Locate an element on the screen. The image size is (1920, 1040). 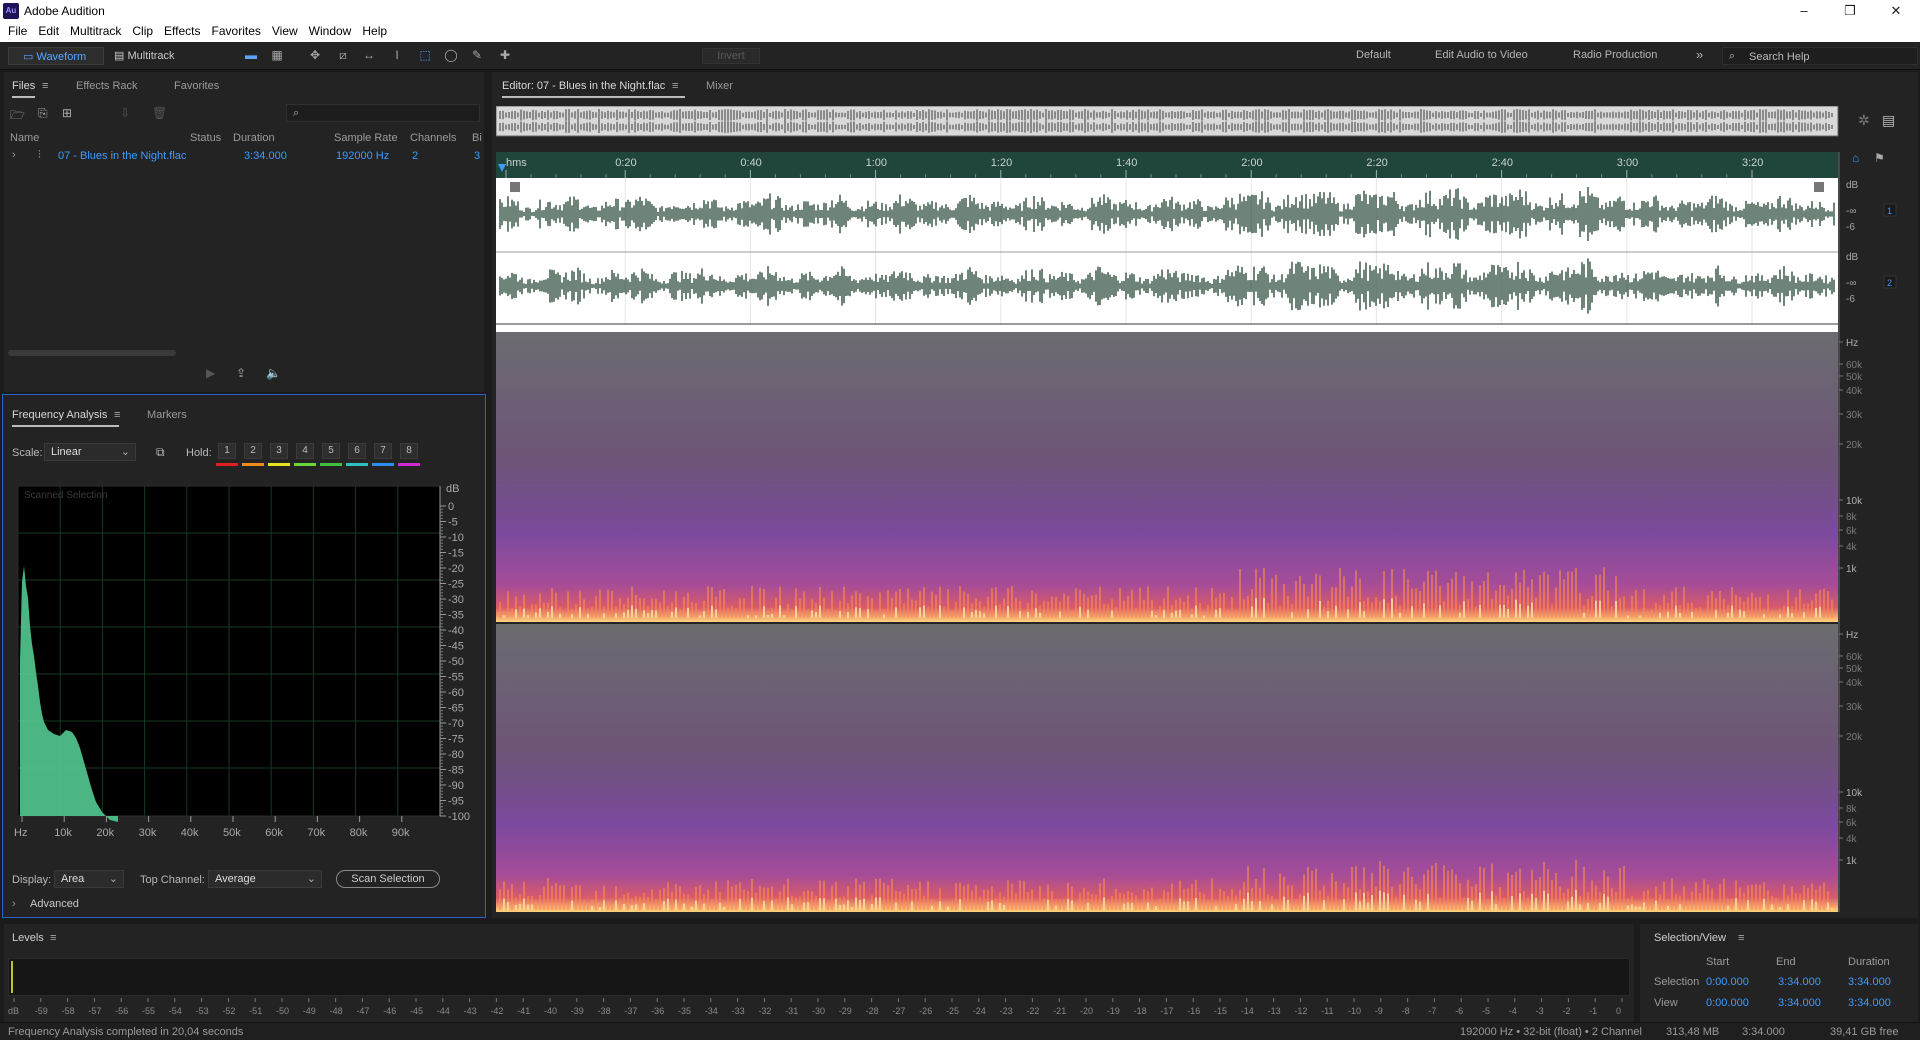
menu-window: Window is located at coordinates (332, 32).